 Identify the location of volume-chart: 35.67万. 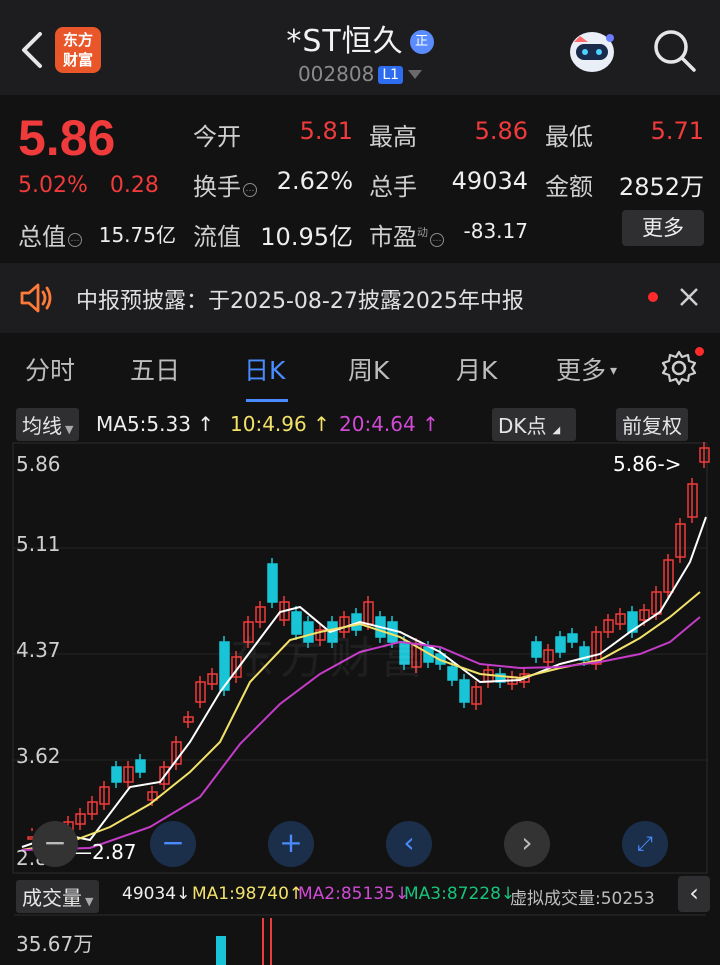
(360, 939).